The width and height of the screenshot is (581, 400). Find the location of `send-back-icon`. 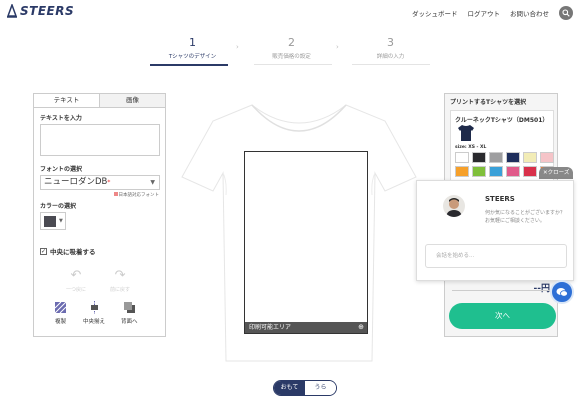

send-back-icon is located at coordinates (129, 307).